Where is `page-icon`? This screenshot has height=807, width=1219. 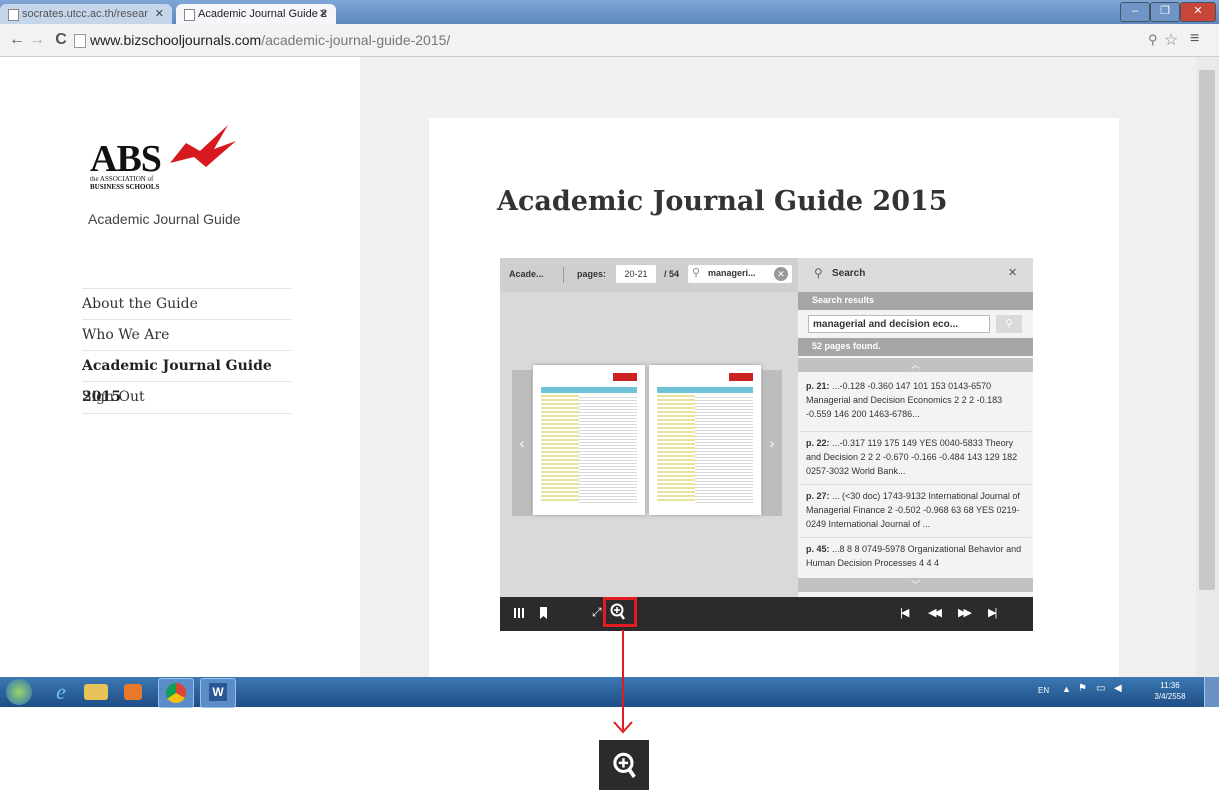
page-icon is located at coordinates (80, 41).